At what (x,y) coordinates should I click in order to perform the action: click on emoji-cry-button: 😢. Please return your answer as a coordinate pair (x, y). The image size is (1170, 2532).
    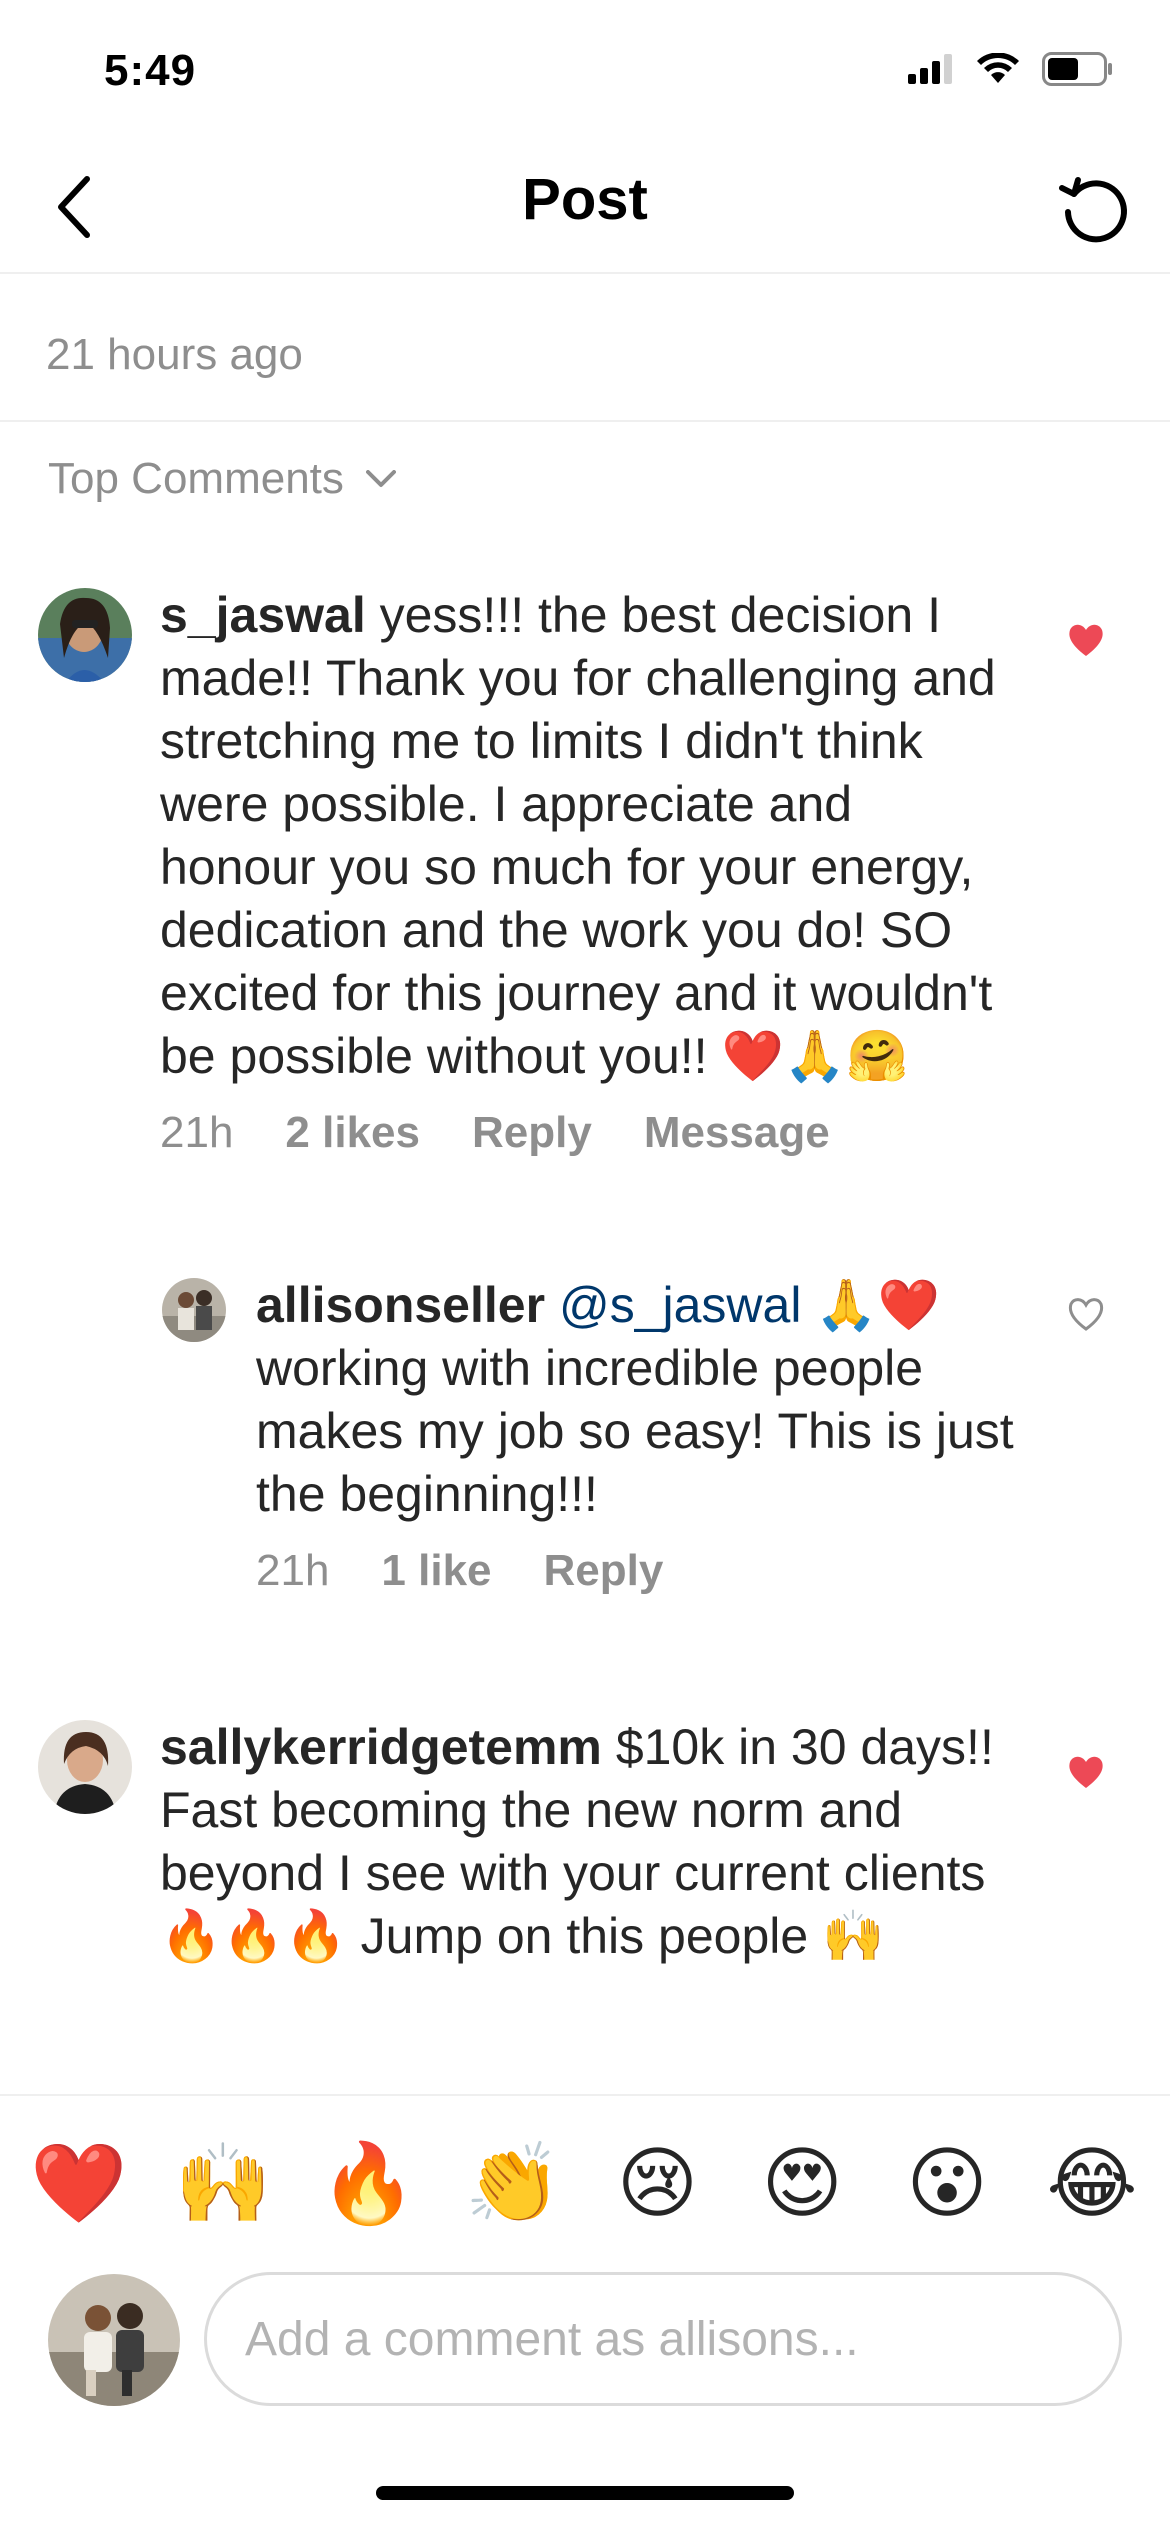
    Looking at the image, I should click on (657, 2184).